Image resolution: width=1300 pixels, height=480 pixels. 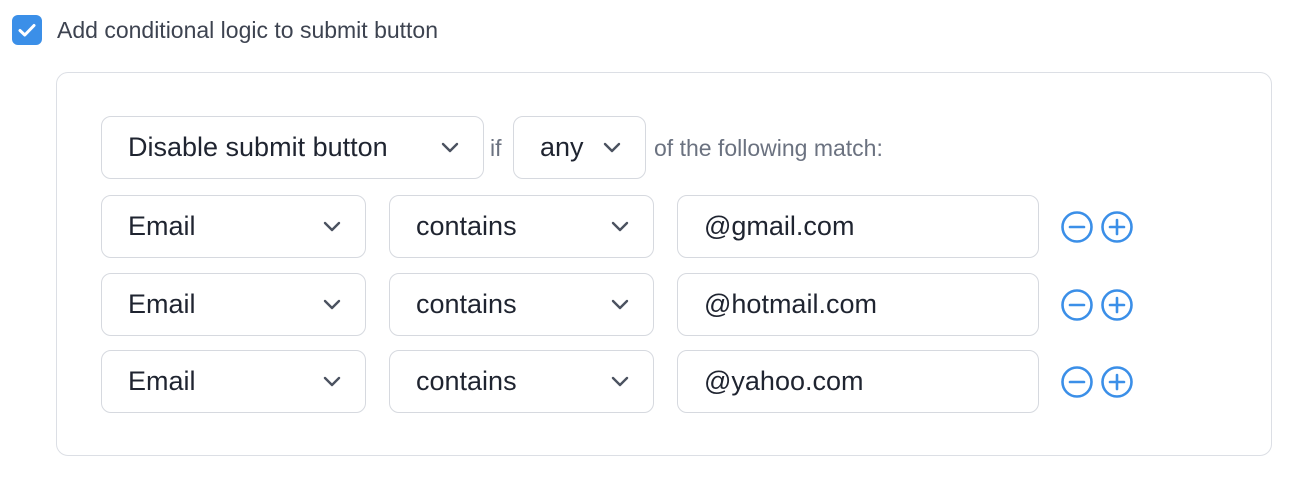 I want to click on conditional-logic-checkbox, so click(x=27, y=30).